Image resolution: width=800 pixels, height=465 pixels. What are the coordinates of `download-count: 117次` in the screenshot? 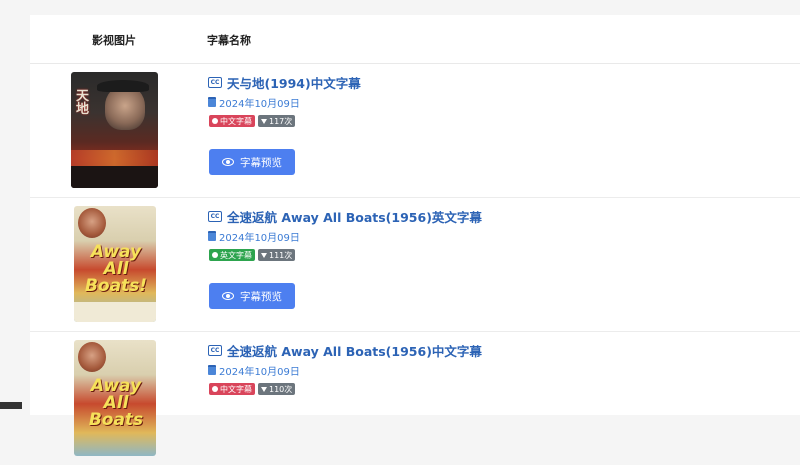 It's located at (281, 121).